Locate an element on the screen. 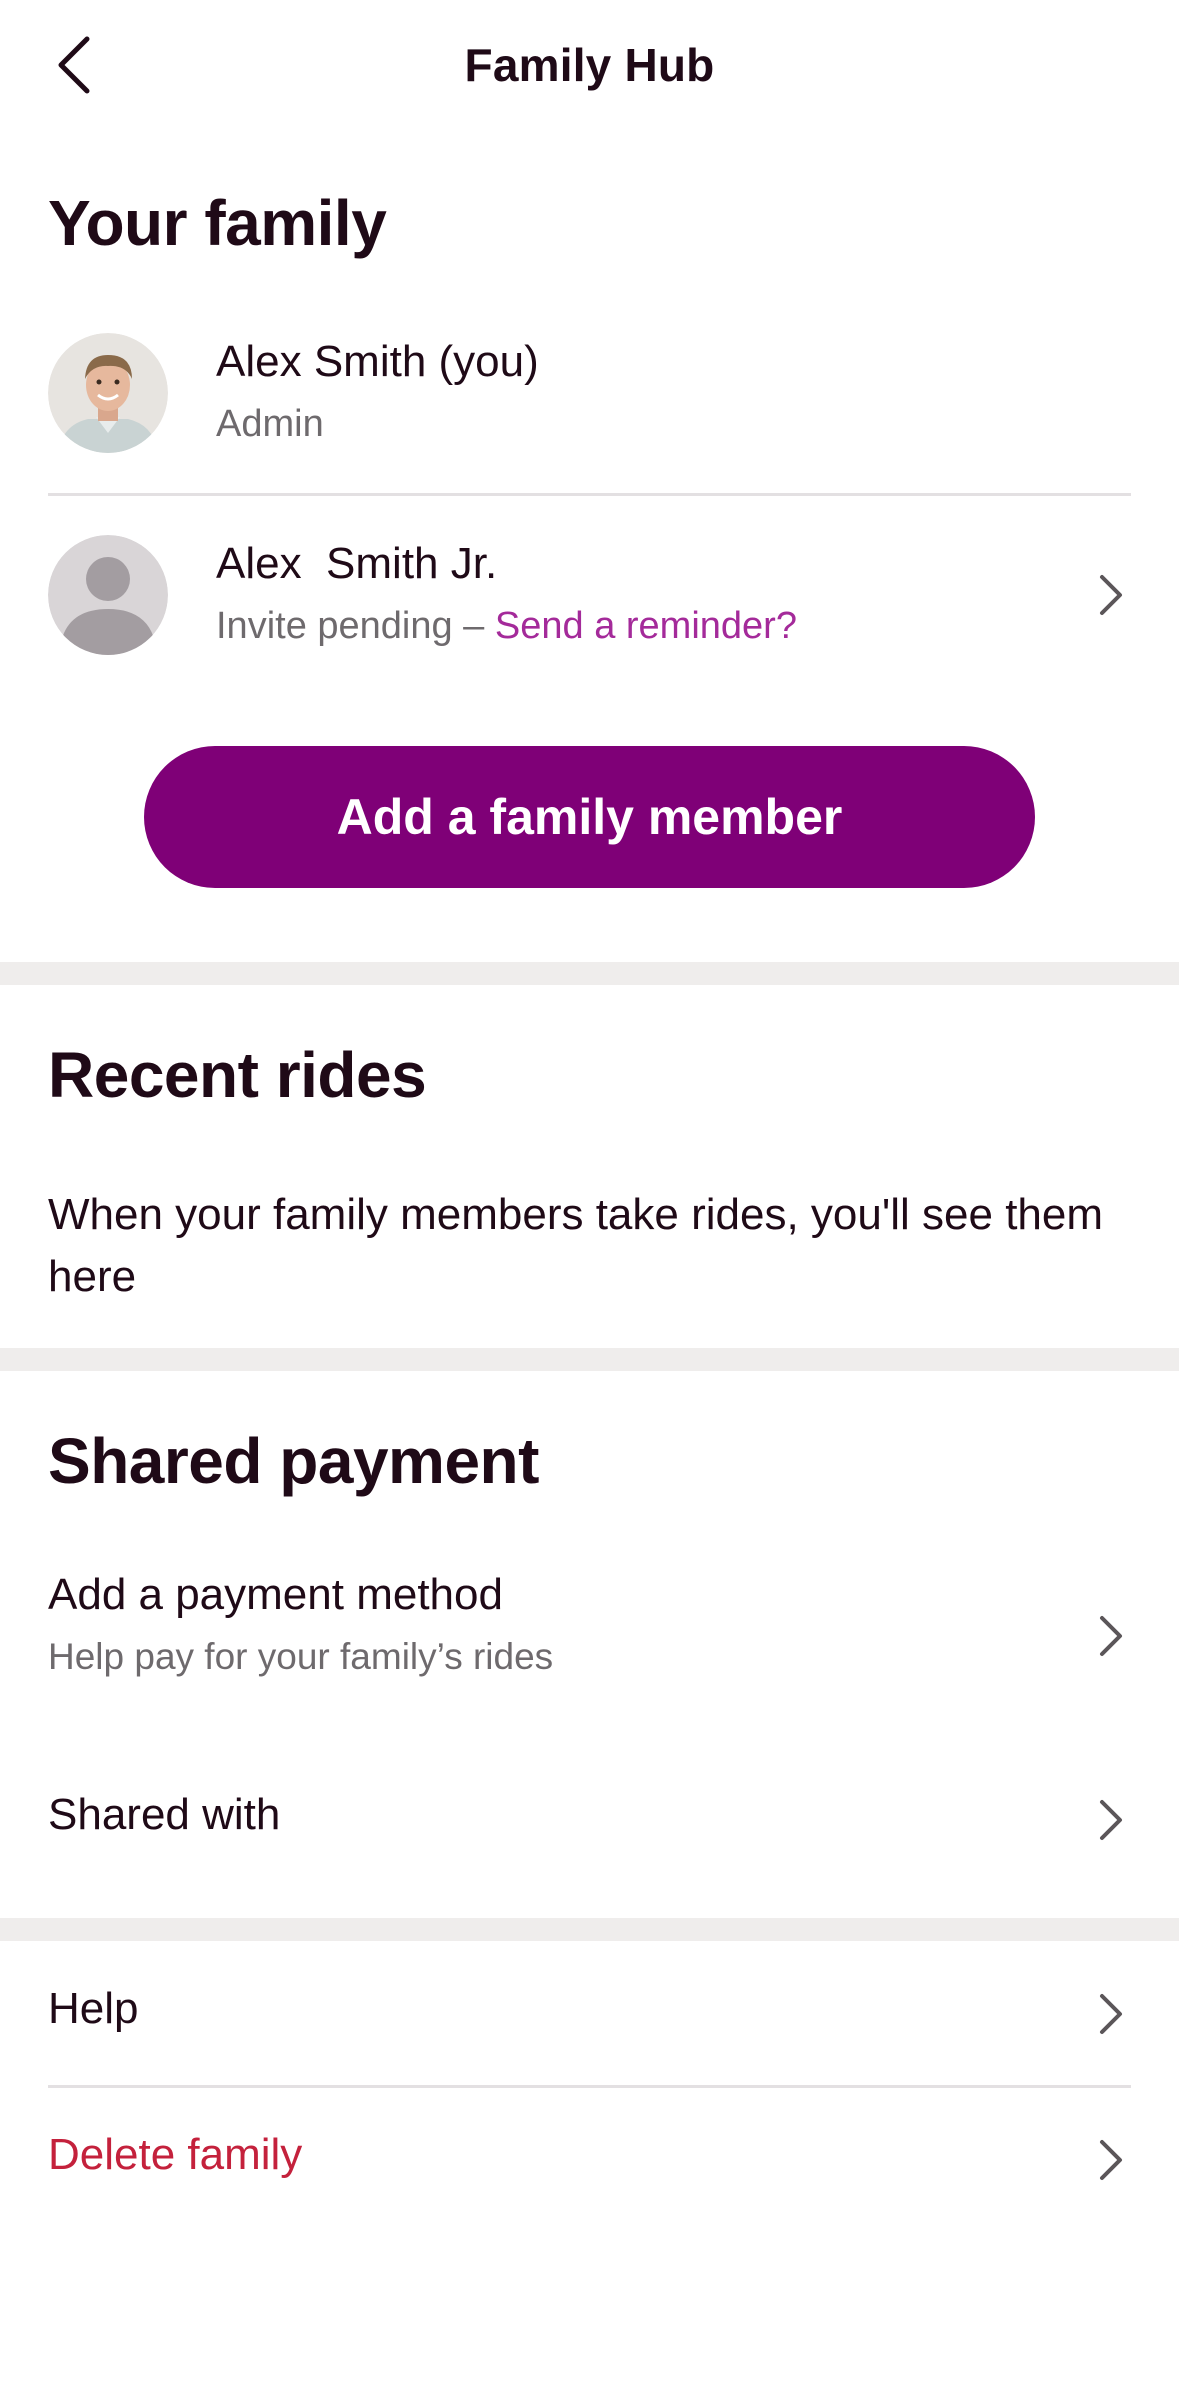 The height and width of the screenshot is (2396, 1179). member-role: Admin is located at coordinates (270, 424).